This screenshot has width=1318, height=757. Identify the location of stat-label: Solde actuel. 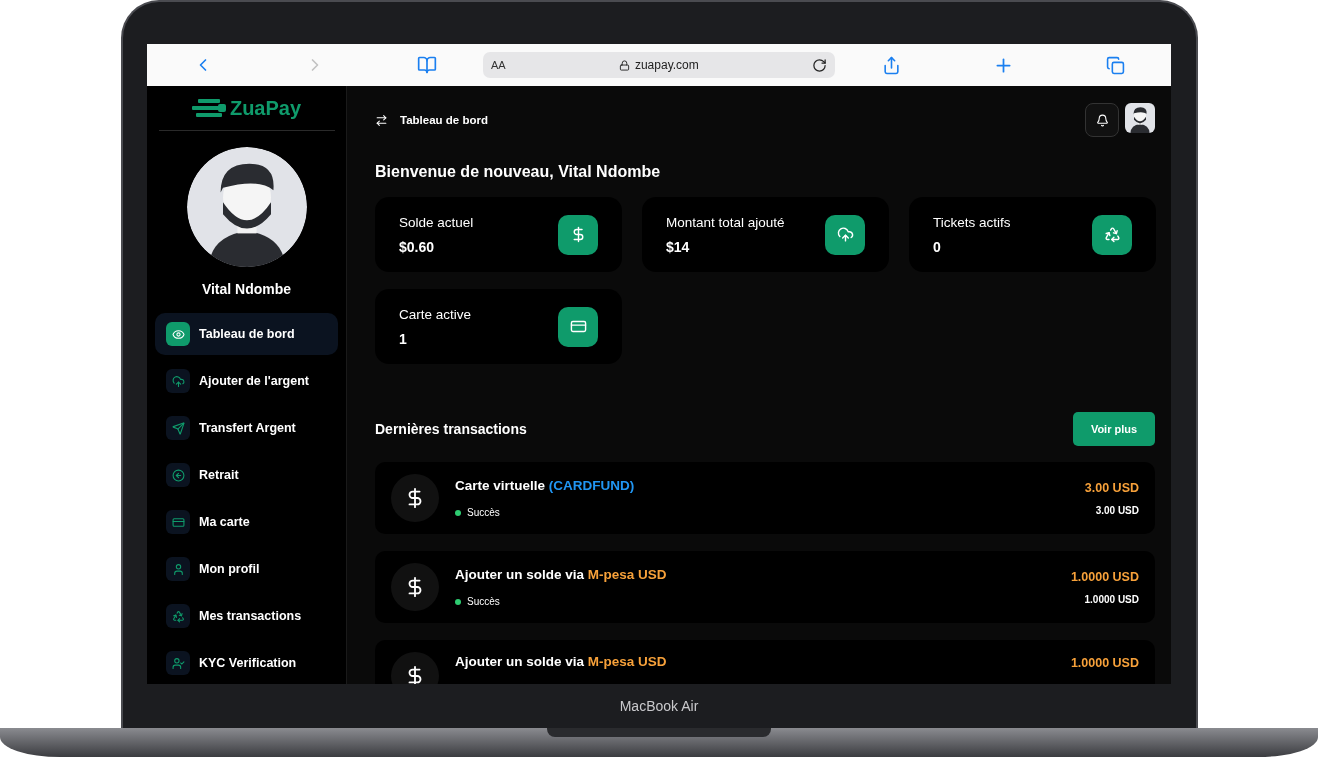
(436, 222).